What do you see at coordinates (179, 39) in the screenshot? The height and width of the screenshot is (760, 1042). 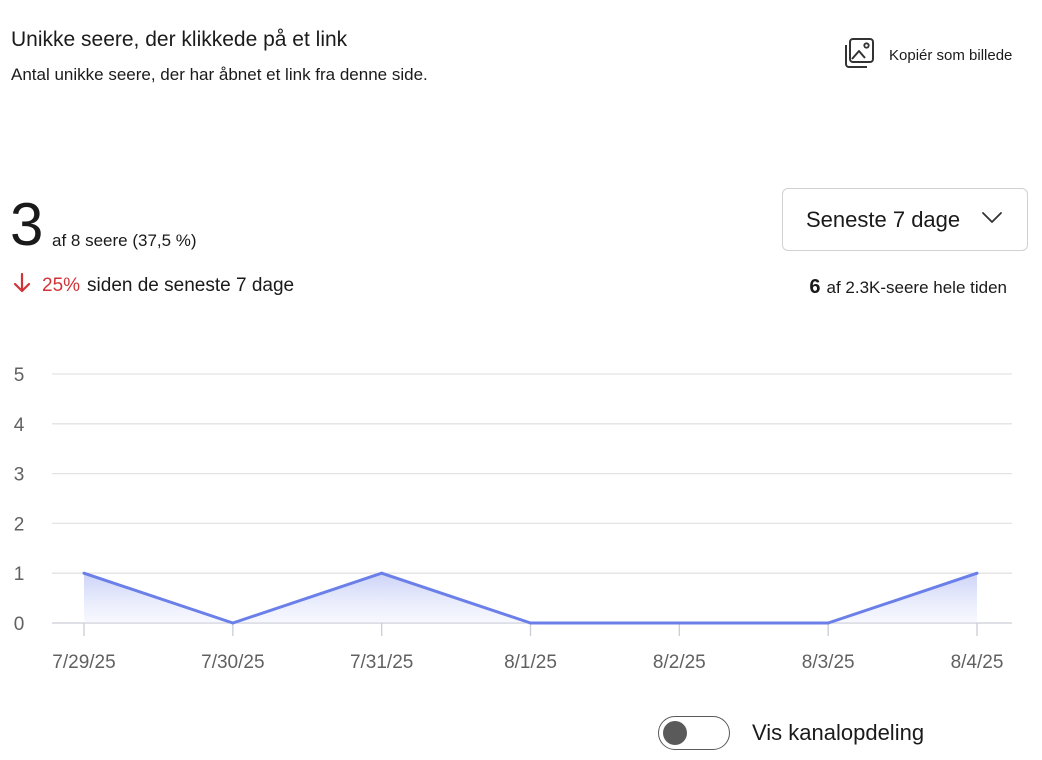 I see `card-title: Unikke seere, der klikkede på et link` at bounding box center [179, 39].